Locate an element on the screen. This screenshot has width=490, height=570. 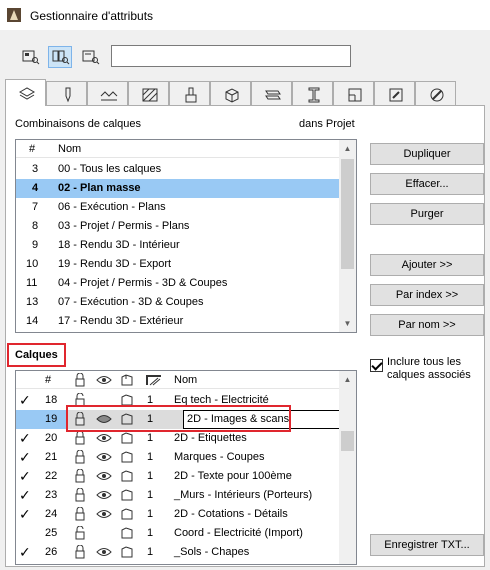
override-brush-icon is located at coordinates (437, 95).